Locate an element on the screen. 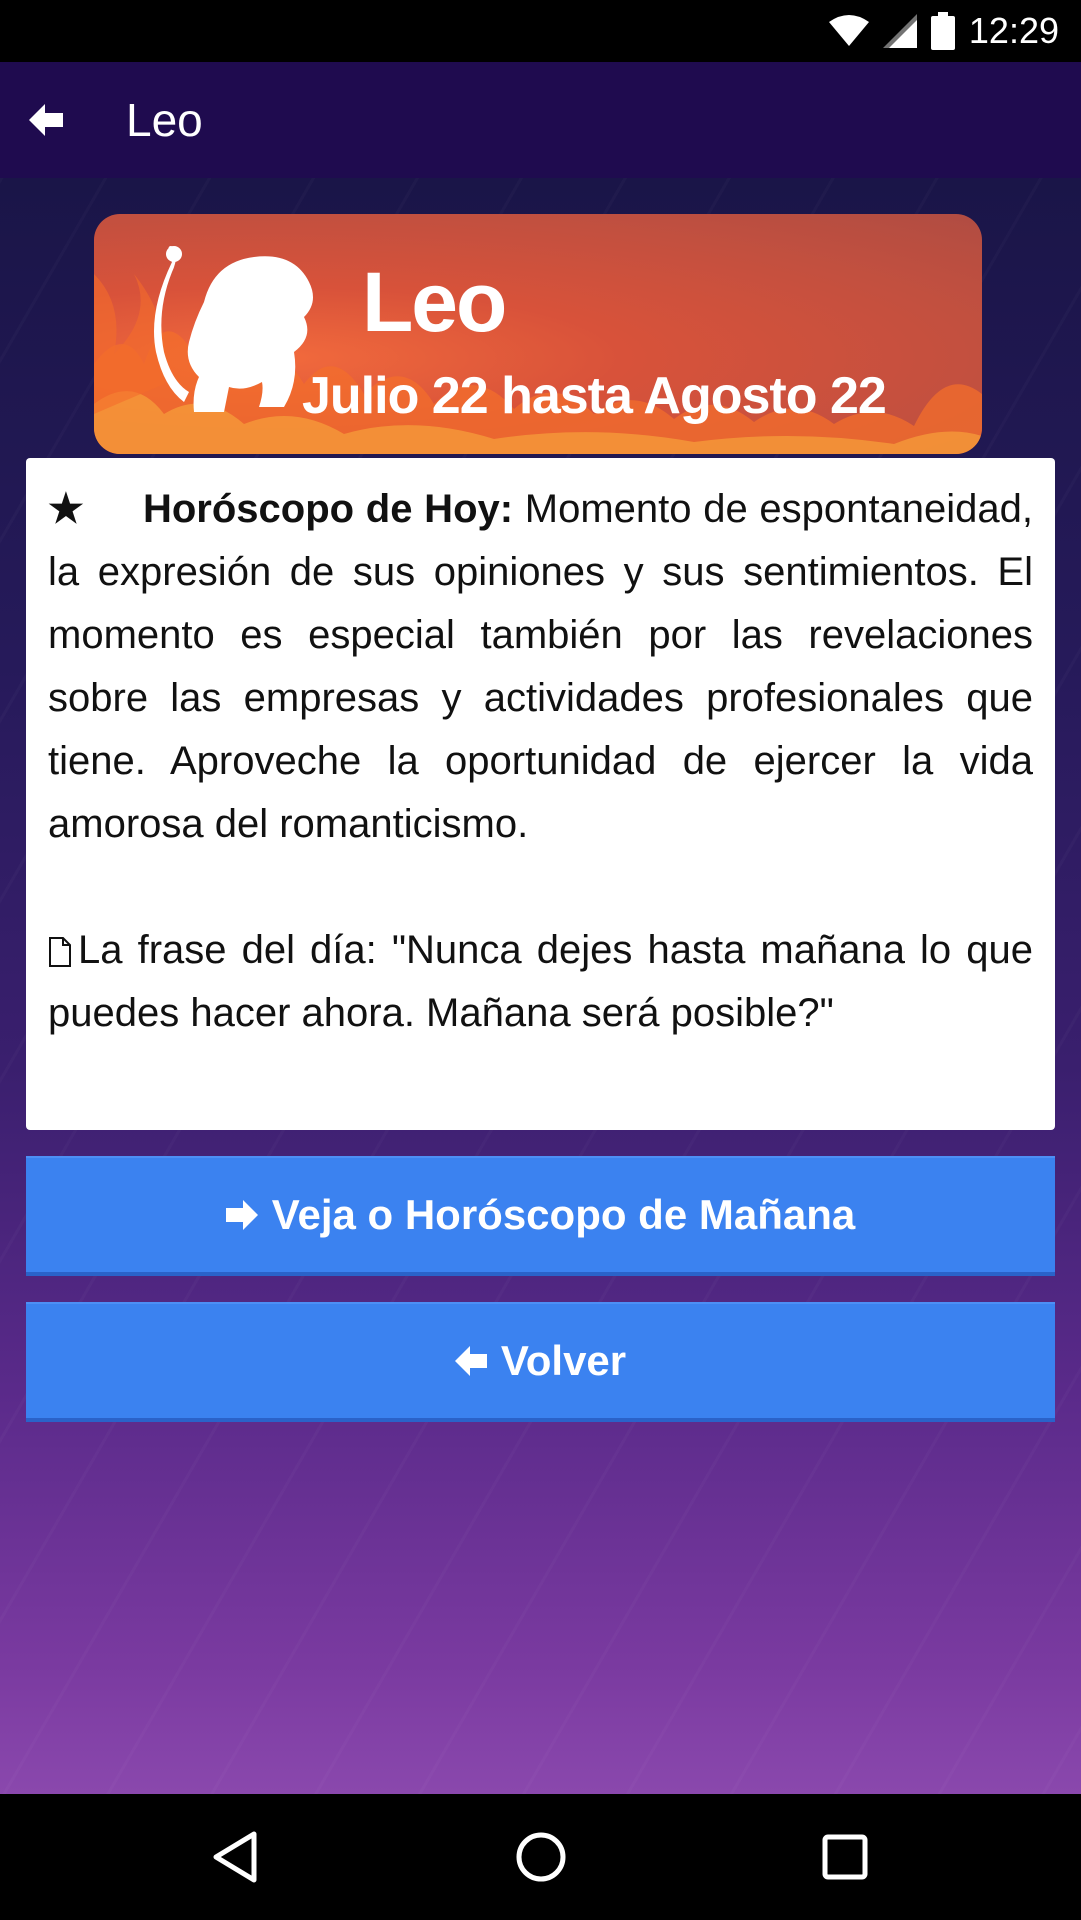  status-time: 12:29 is located at coordinates (1013, 30).